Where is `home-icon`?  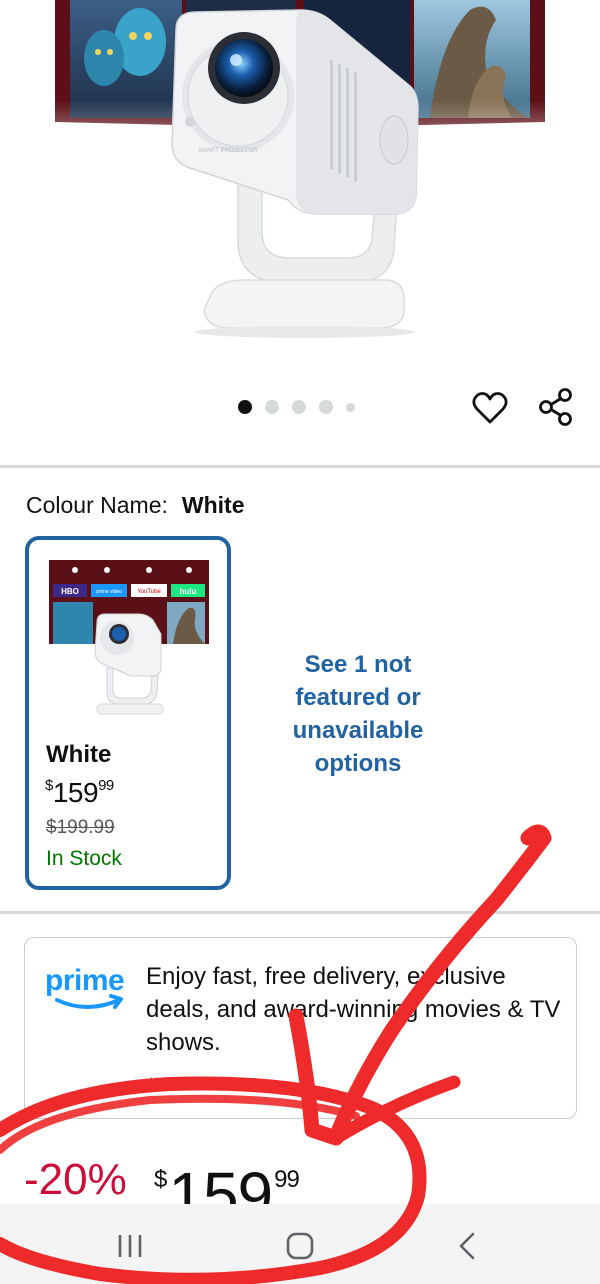
home-icon is located at coordinates (300, 1246).